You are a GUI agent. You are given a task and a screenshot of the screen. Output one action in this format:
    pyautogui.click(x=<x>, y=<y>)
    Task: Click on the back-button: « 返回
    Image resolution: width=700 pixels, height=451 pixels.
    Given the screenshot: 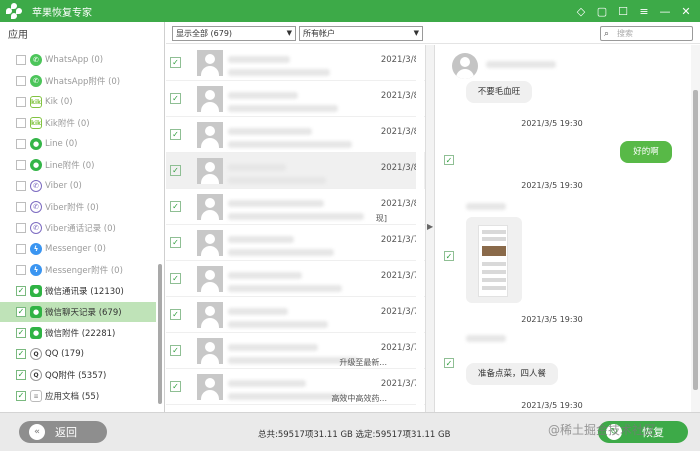 What is the action you would take?
    pyautogui.click(x=63, y=432)
    